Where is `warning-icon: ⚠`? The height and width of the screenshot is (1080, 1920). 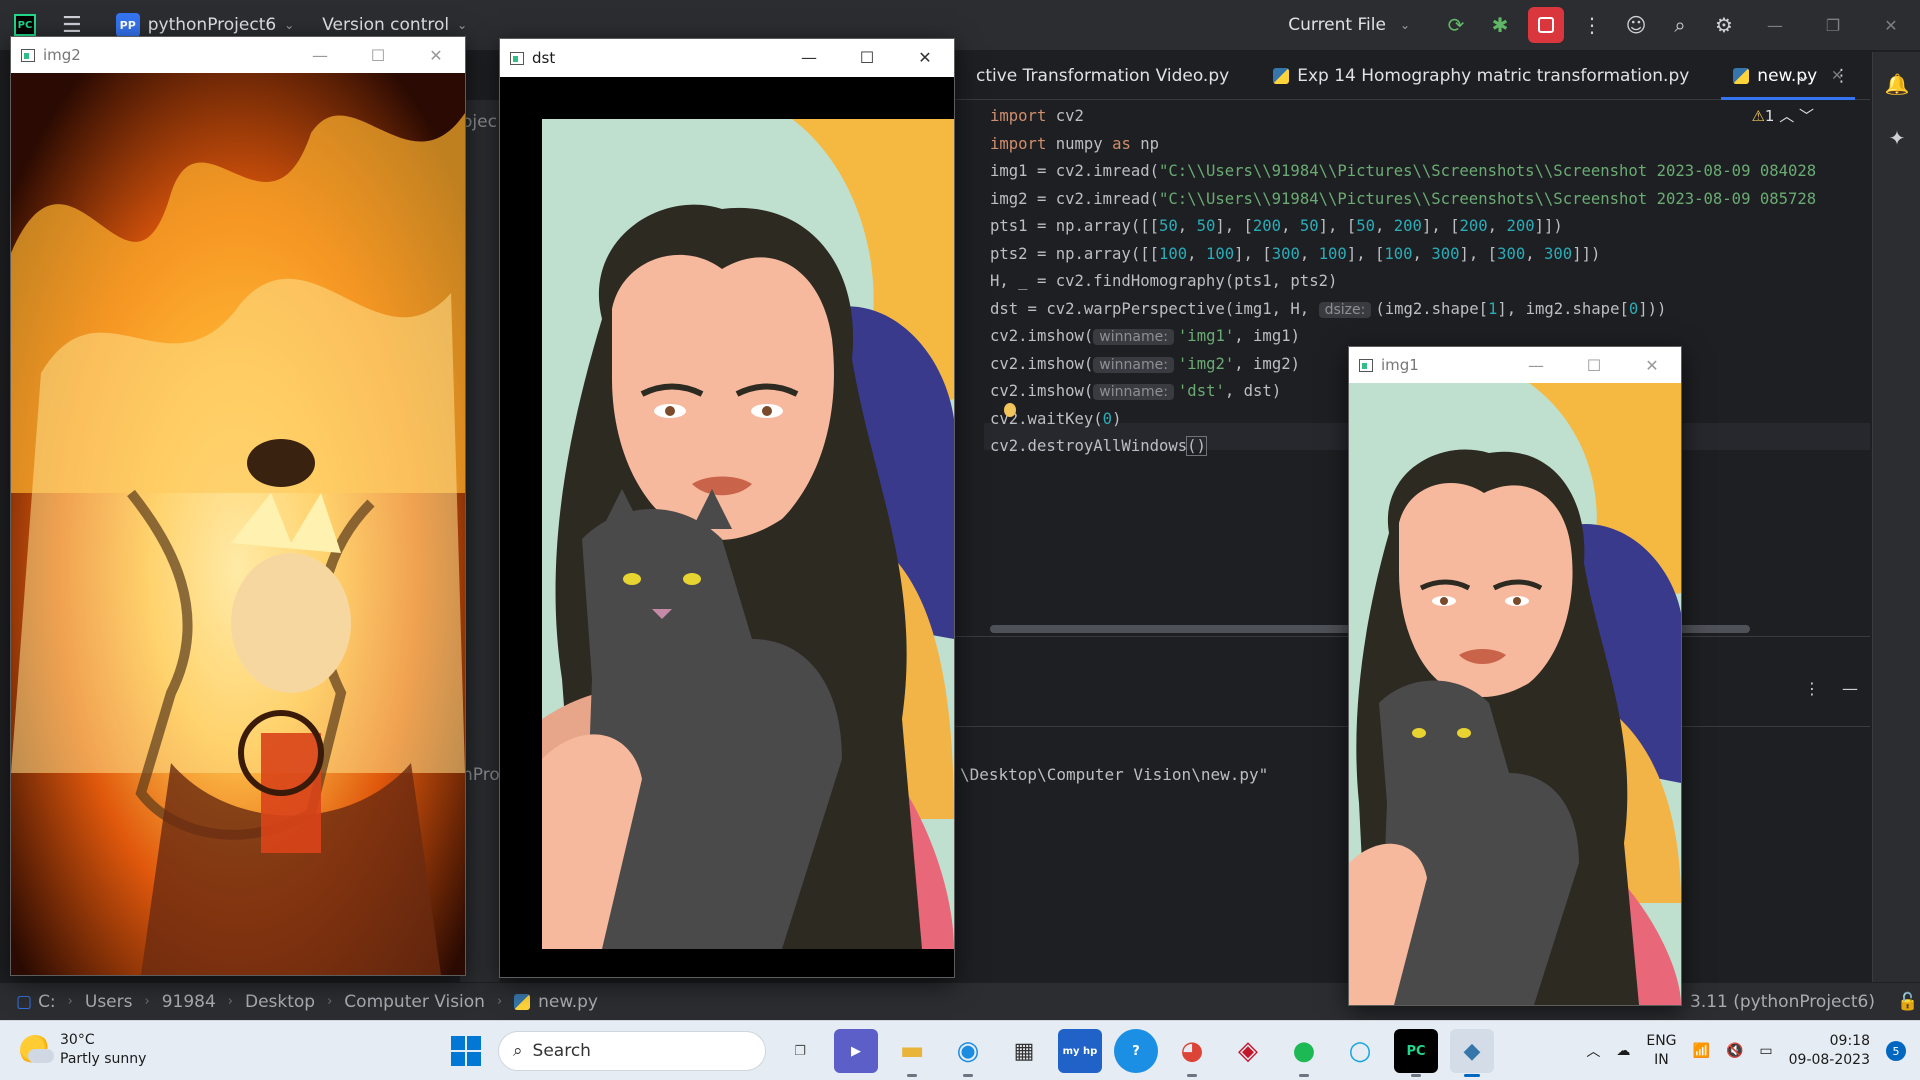 warning-icon: ⚠ is located at coordinates (1758, 116).